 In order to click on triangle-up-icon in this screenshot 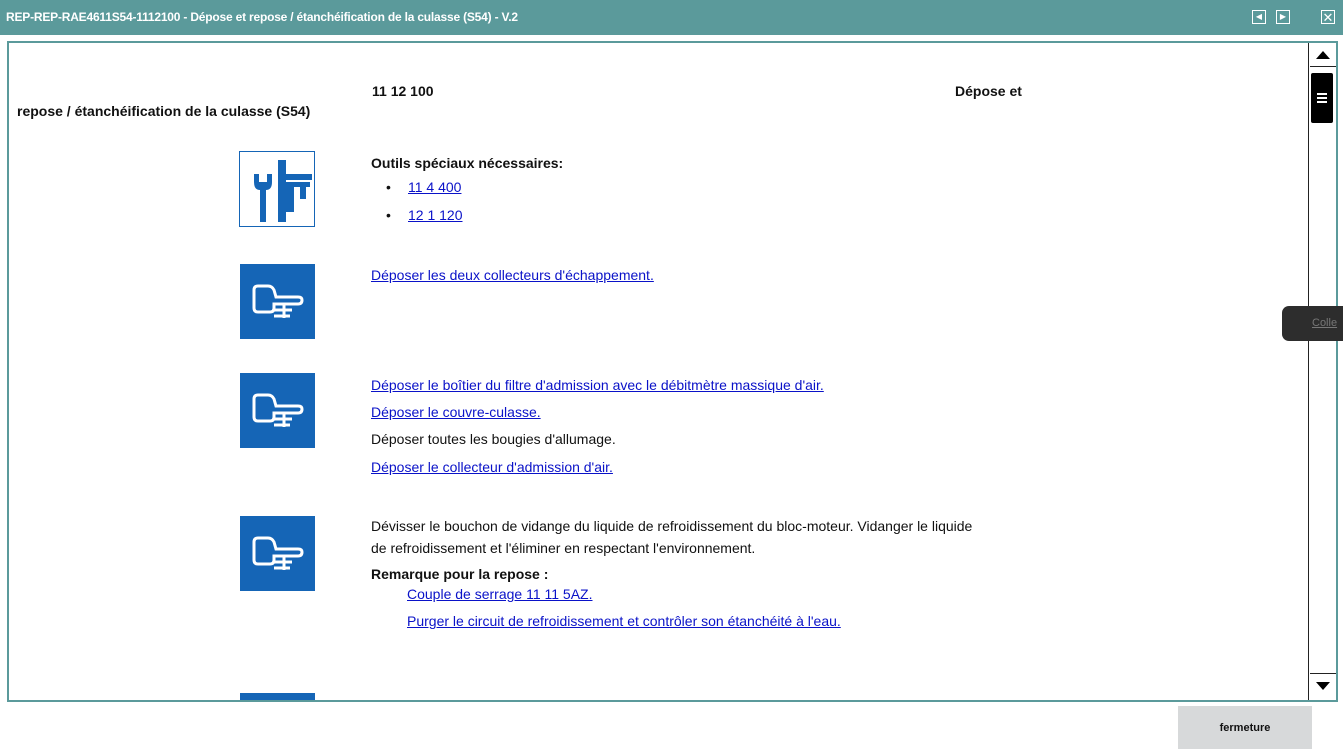, I will do `click(1323, 55)`.